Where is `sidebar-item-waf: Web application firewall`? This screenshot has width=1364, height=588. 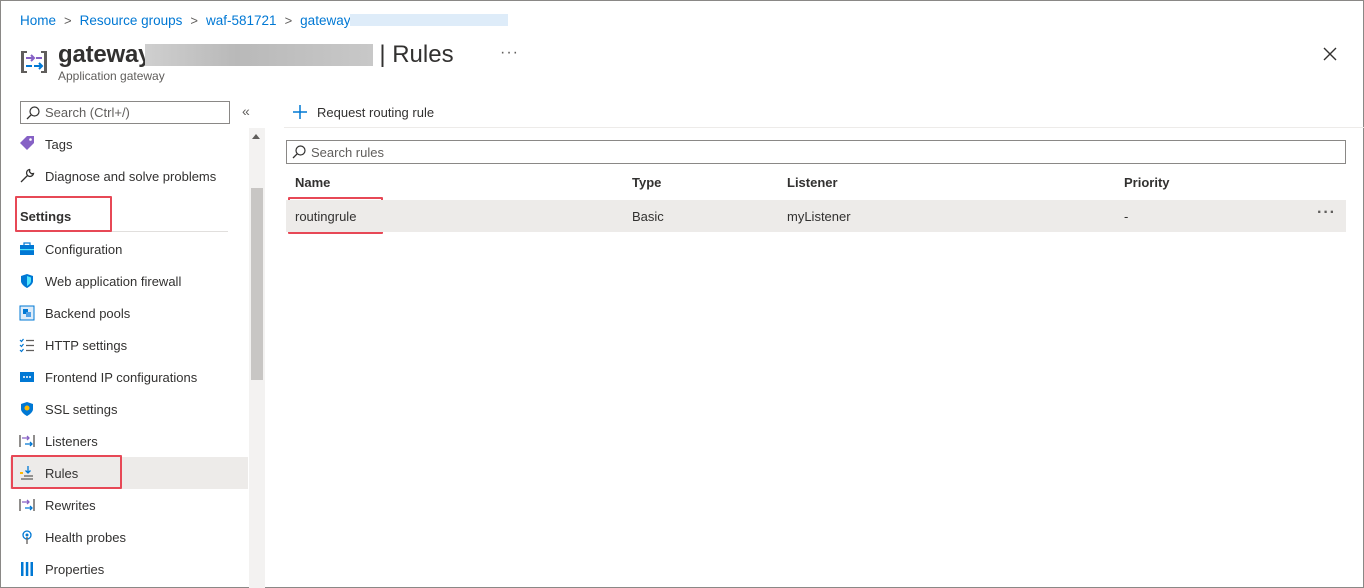 sidebar-item-waf: Web application firewall is located at coordinates (129, 281).